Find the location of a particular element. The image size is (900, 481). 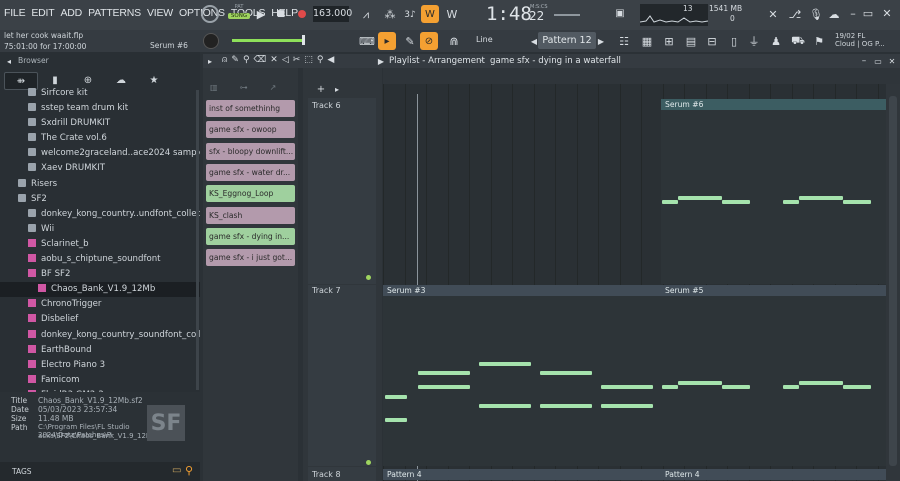

browser-item: Wii is located at coordinates (100, 229).